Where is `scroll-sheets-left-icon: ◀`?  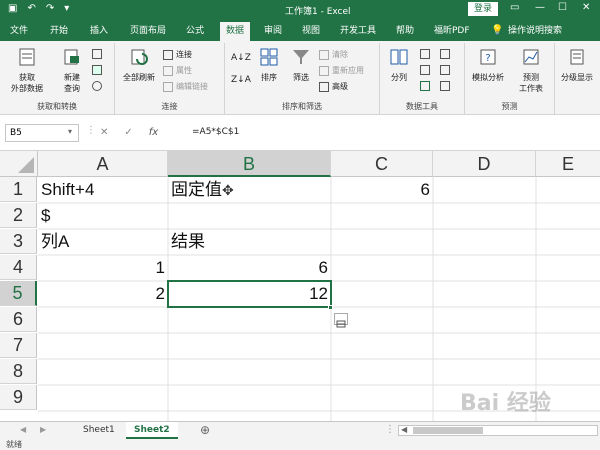
scroll-sheets-left-icon: ◀ is located at coordinates (23, 429).